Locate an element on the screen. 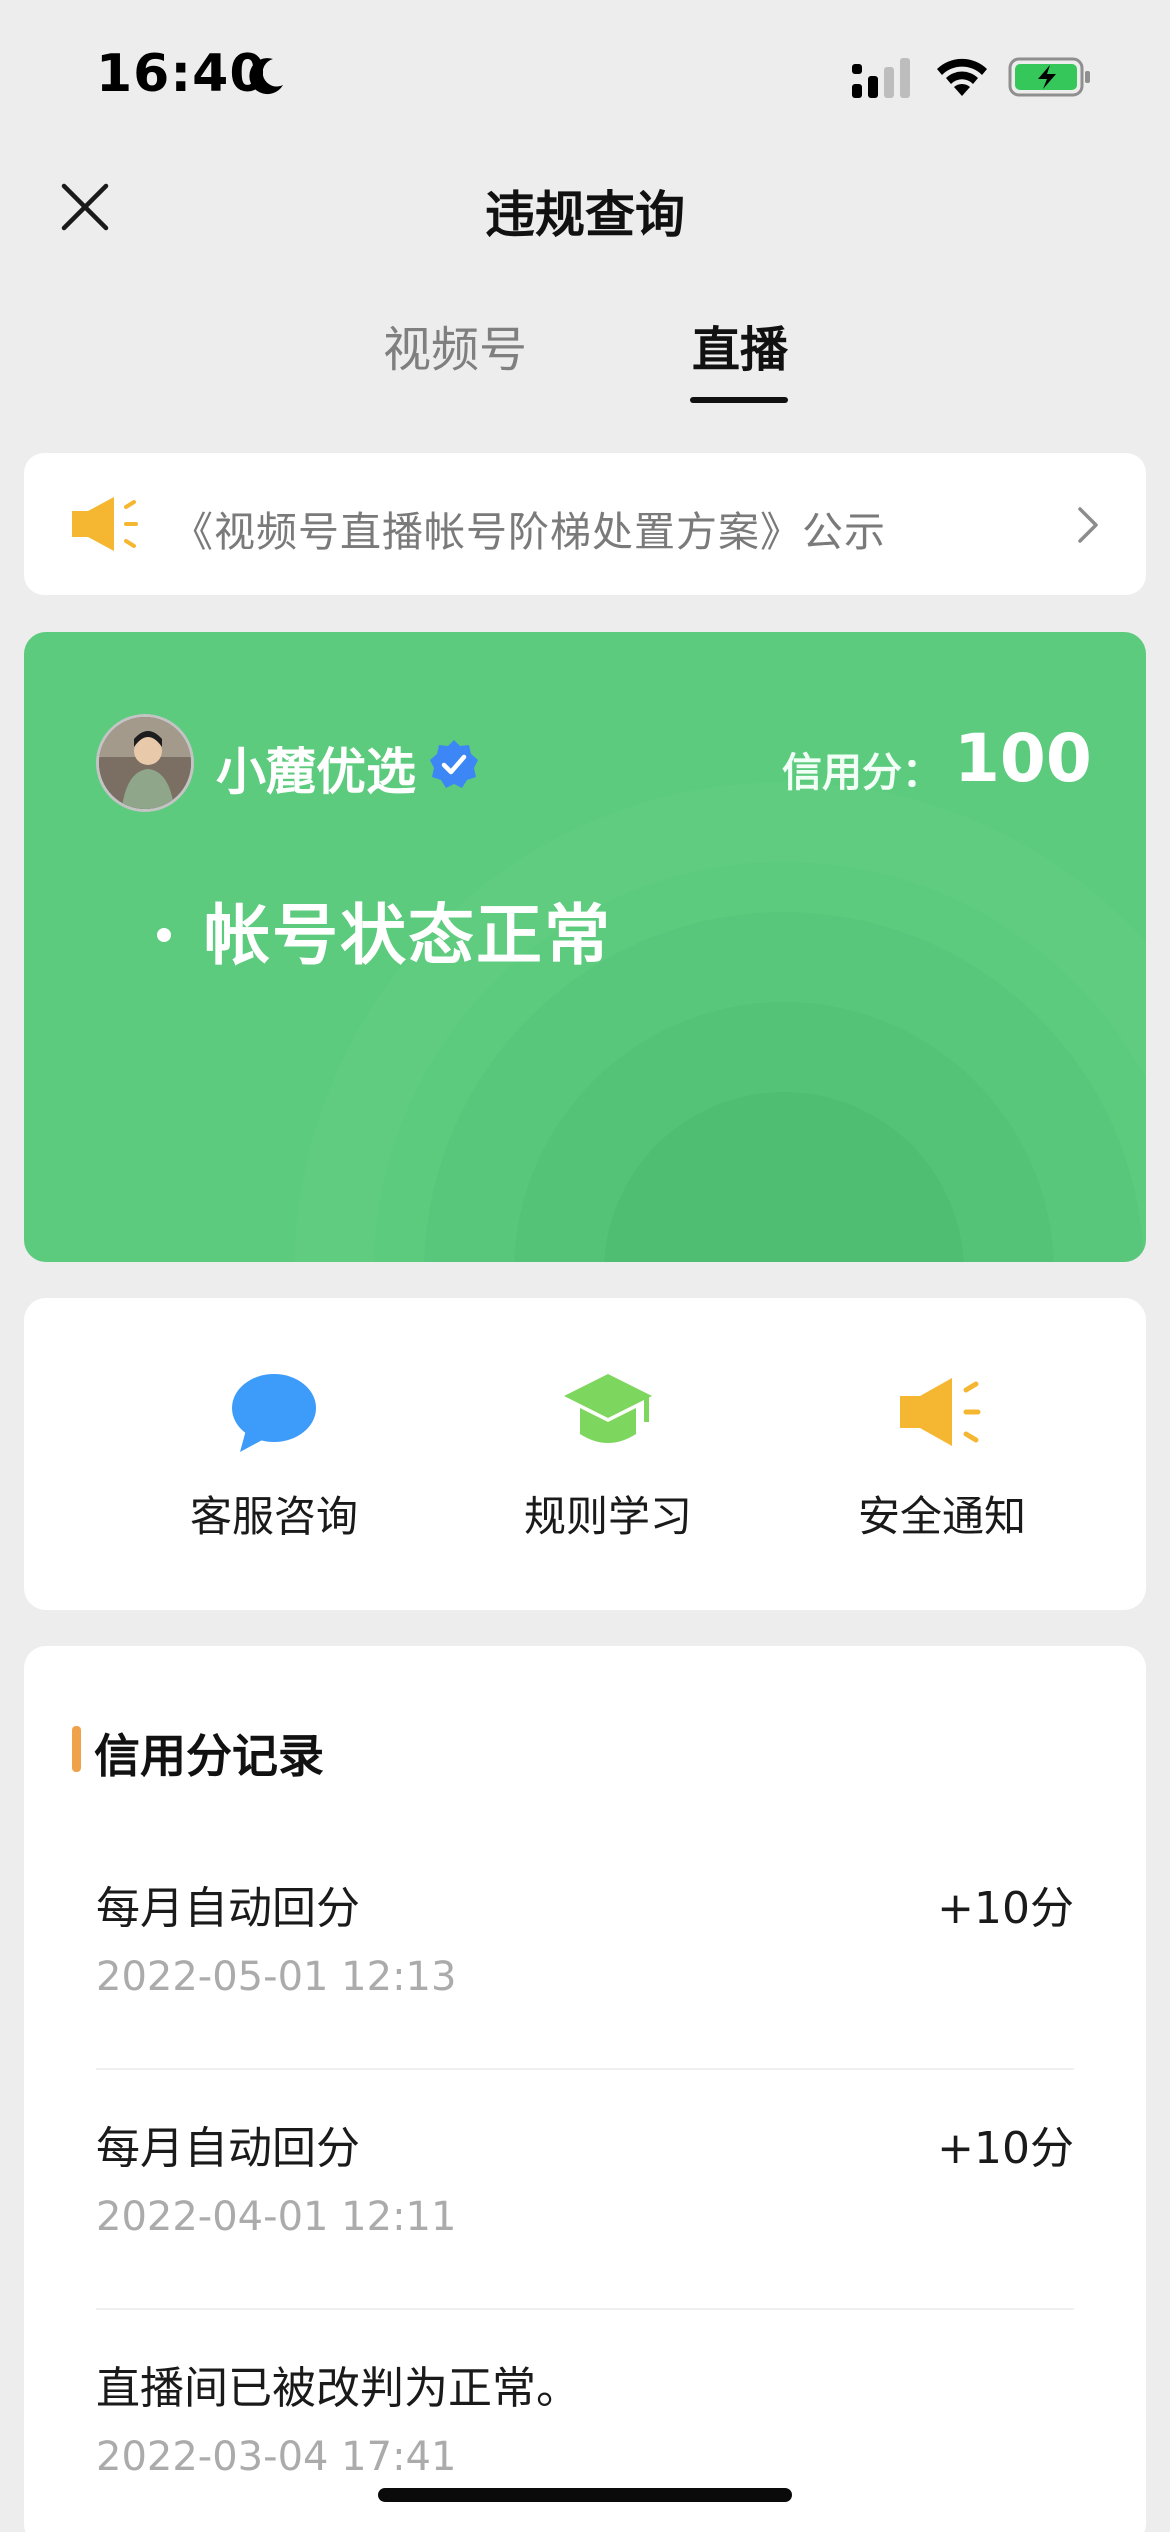  battery-charging-icon is located at coordinates (1049, 77).